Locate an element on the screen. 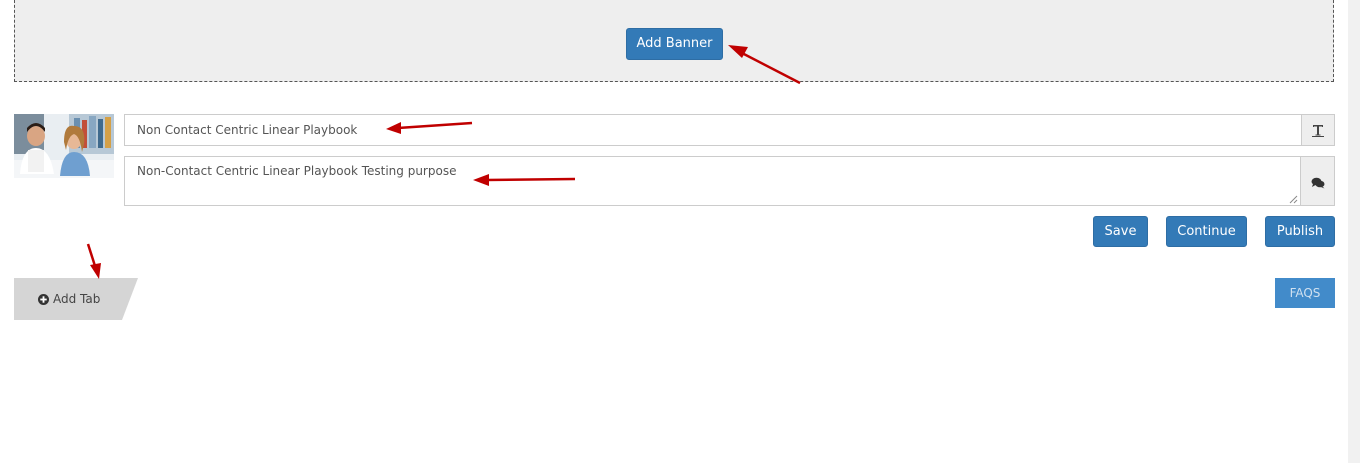  save-button: Save is located at coordinates (1120, 231).